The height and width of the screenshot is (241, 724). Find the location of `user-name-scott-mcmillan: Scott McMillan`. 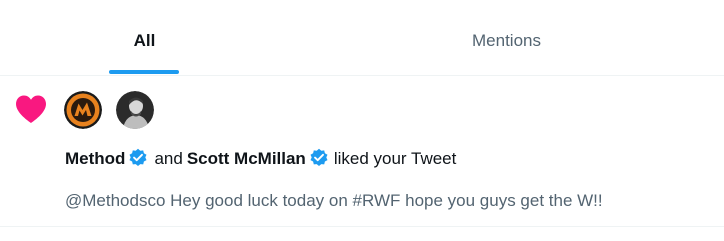

user-name-scott-mcmillan: Scott McMillan is located at coordinates (246, 158).